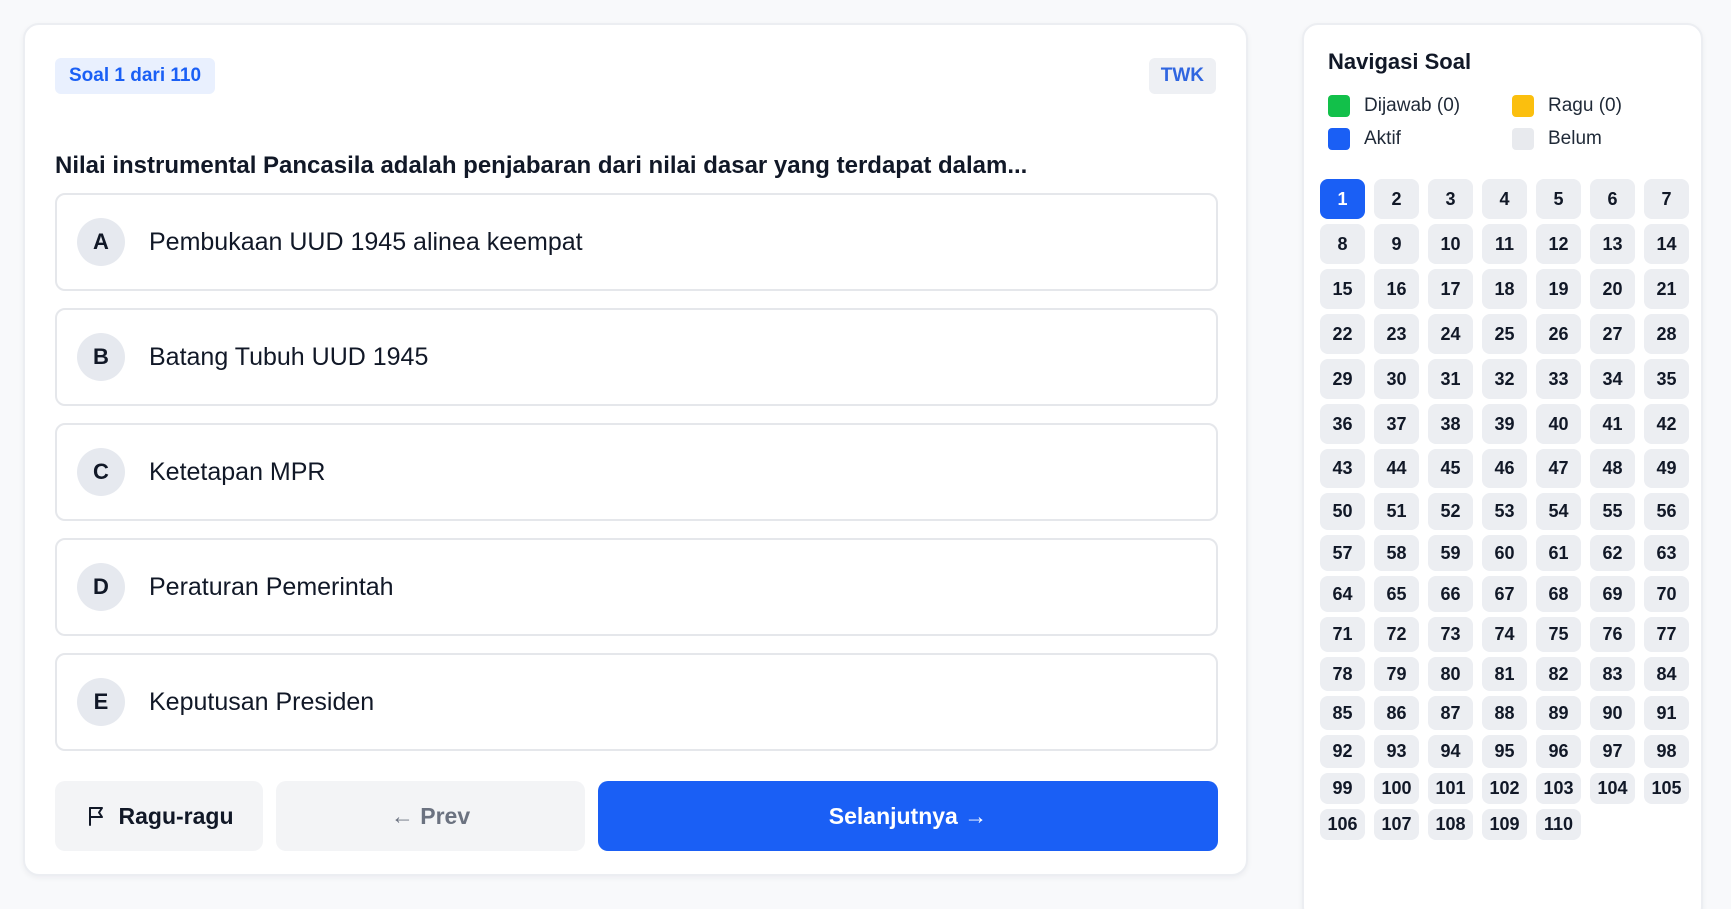  Describe the element at coordinates (1666, 289) in the screenshot. I see `question-nav-21: 21` at that location.